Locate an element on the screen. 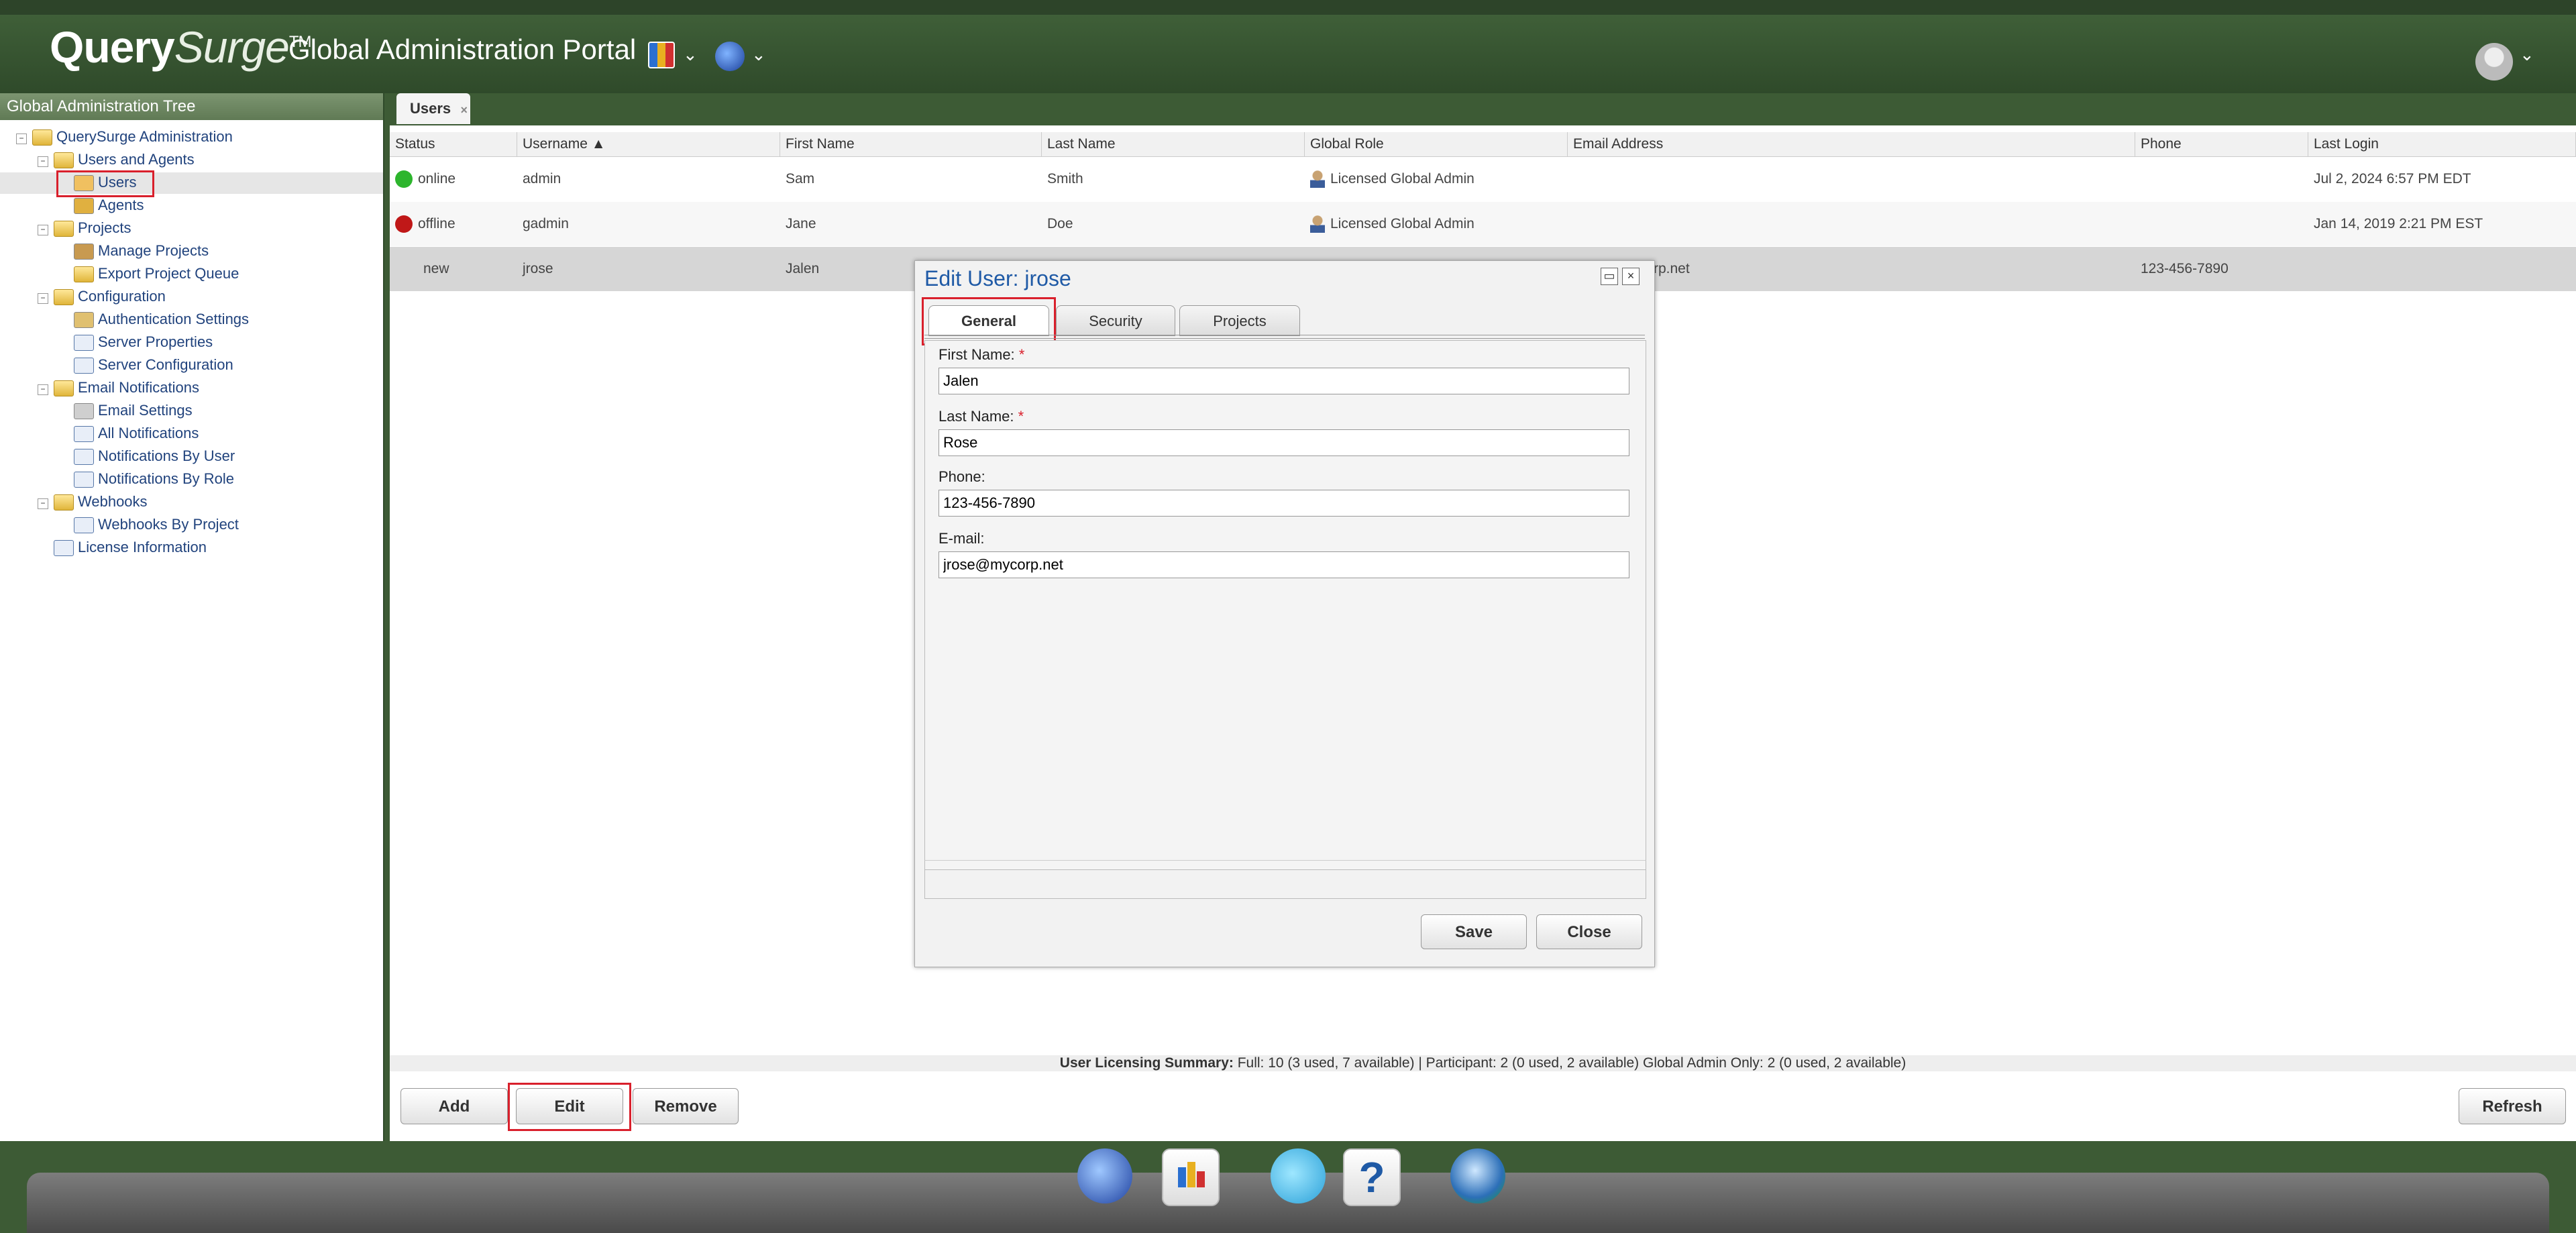  close-button: Close is located at coordinates (1589, 931).